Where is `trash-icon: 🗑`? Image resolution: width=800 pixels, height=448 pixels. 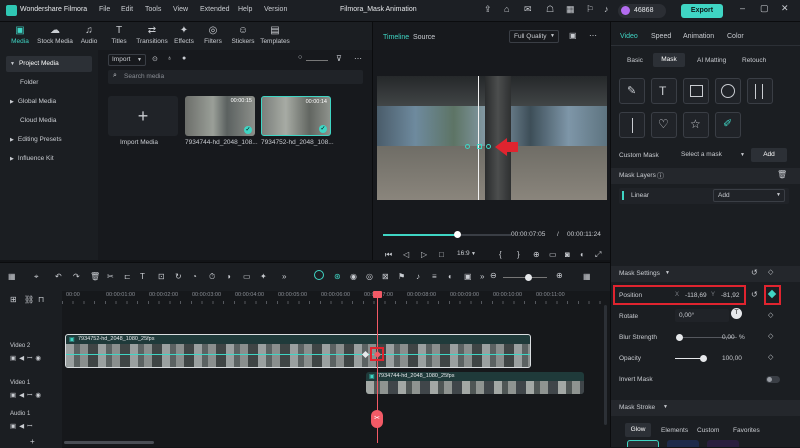 trash-icon: 🗑 is located at coordinates (782, 174).